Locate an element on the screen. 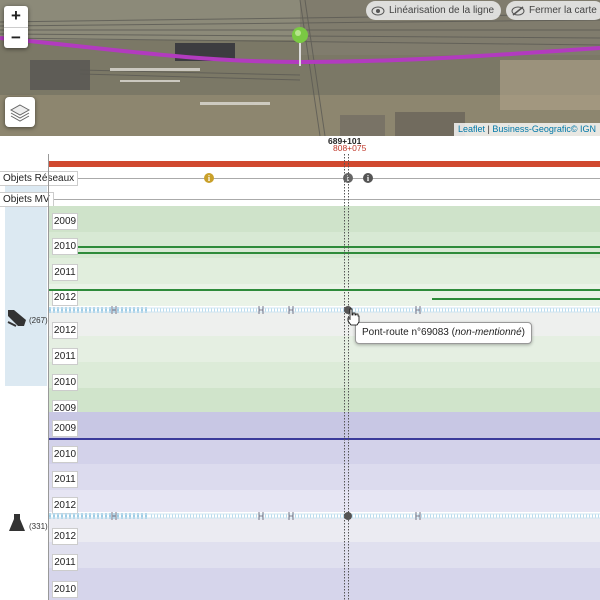  g2-band-2011b is located at coordinates (324, 555).